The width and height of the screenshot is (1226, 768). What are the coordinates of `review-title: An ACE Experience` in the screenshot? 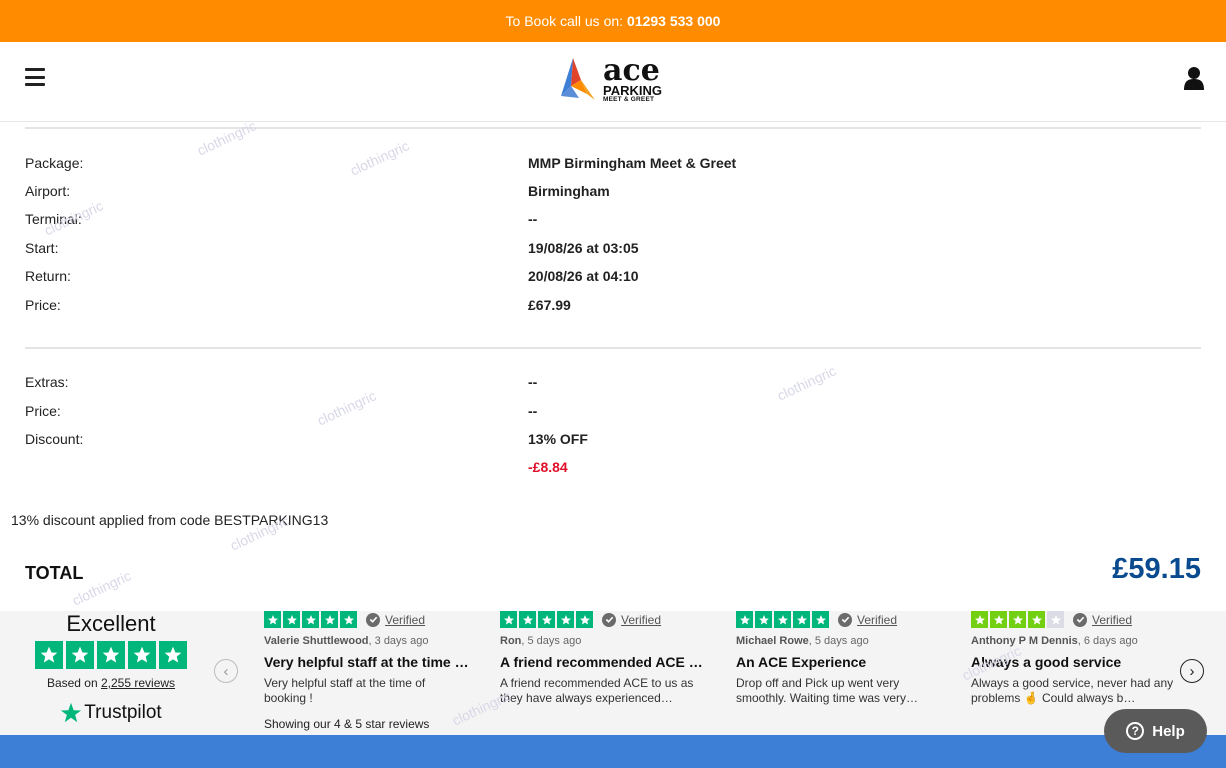 It's located at (801, 662).